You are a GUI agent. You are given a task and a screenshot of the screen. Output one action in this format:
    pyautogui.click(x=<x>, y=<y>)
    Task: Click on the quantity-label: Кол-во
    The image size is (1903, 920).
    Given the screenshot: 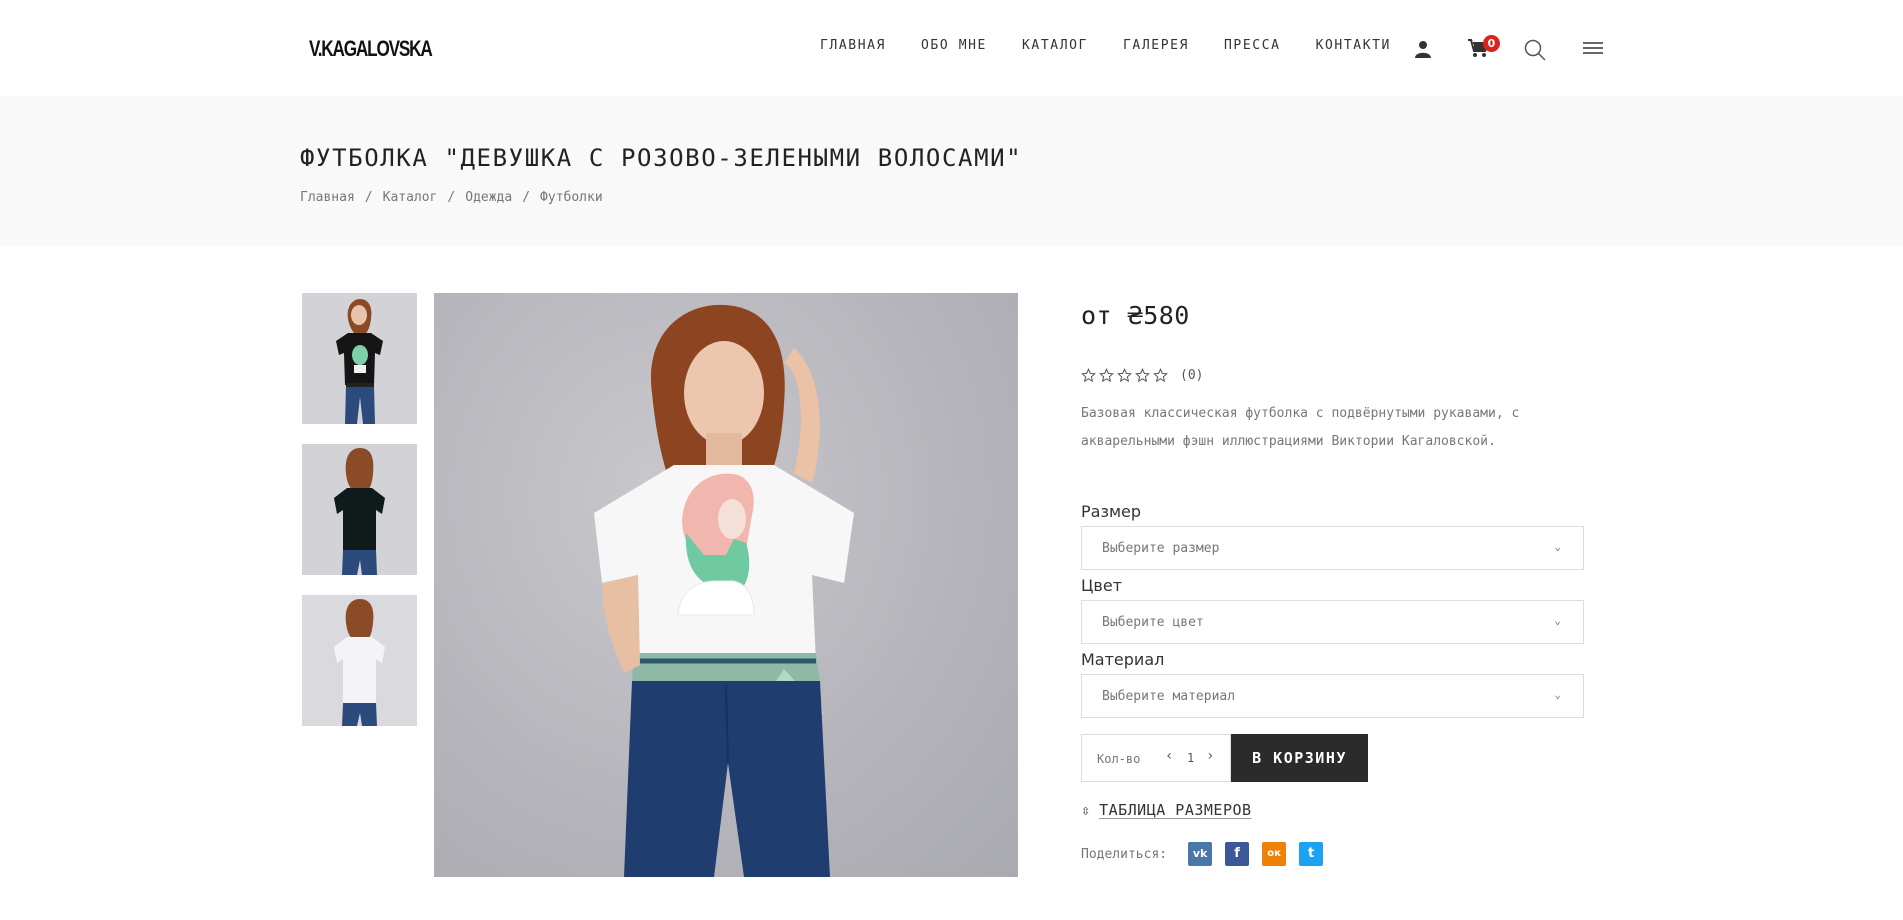 What is the action you would take?
    pyautogui.click(x=1119, y=759)
    